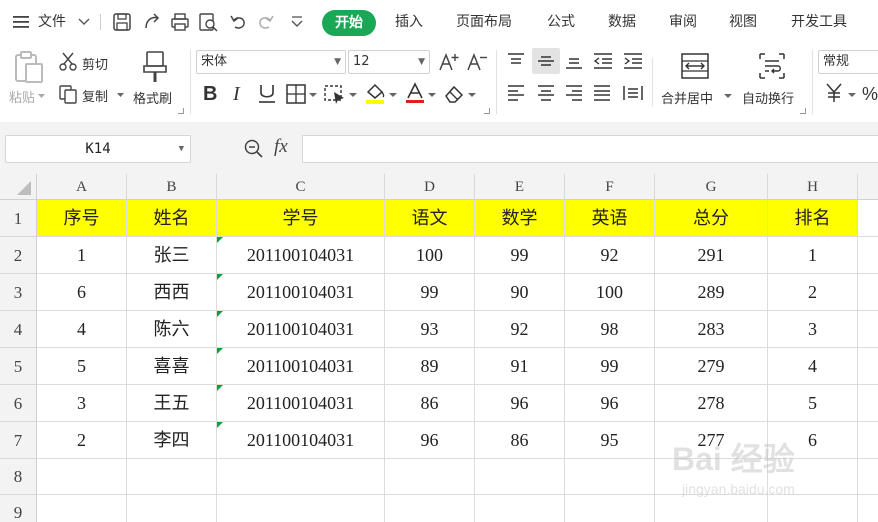 This screenshot has width=878, height=522. Describe the element at coordinates (590, 149) in the screenshot. I see `formula-input` at that location.